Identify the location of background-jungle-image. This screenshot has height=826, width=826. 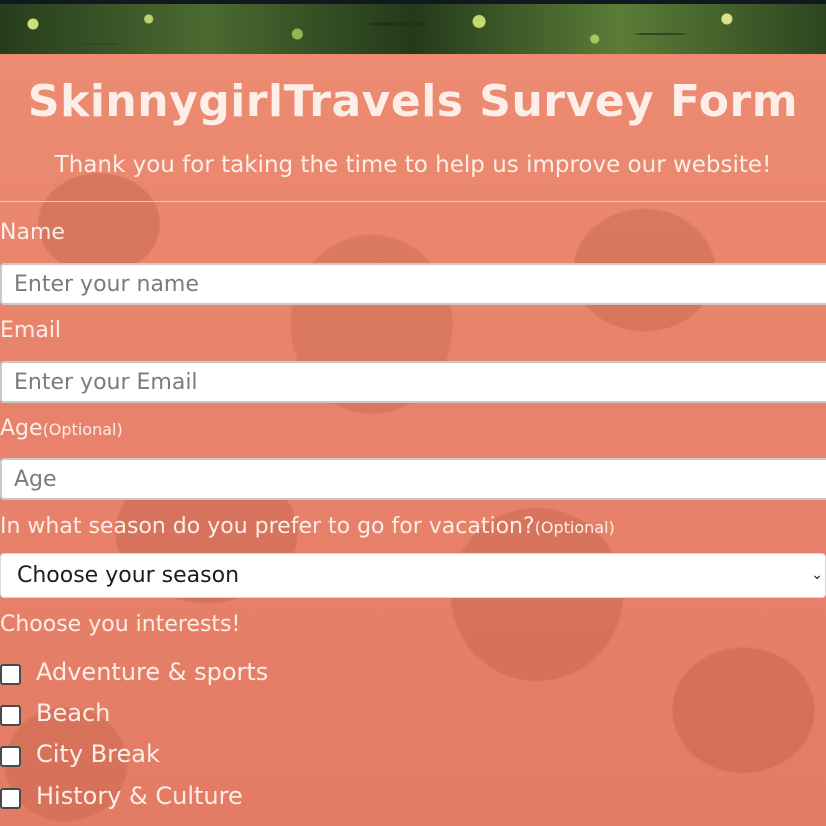
(413, 29).